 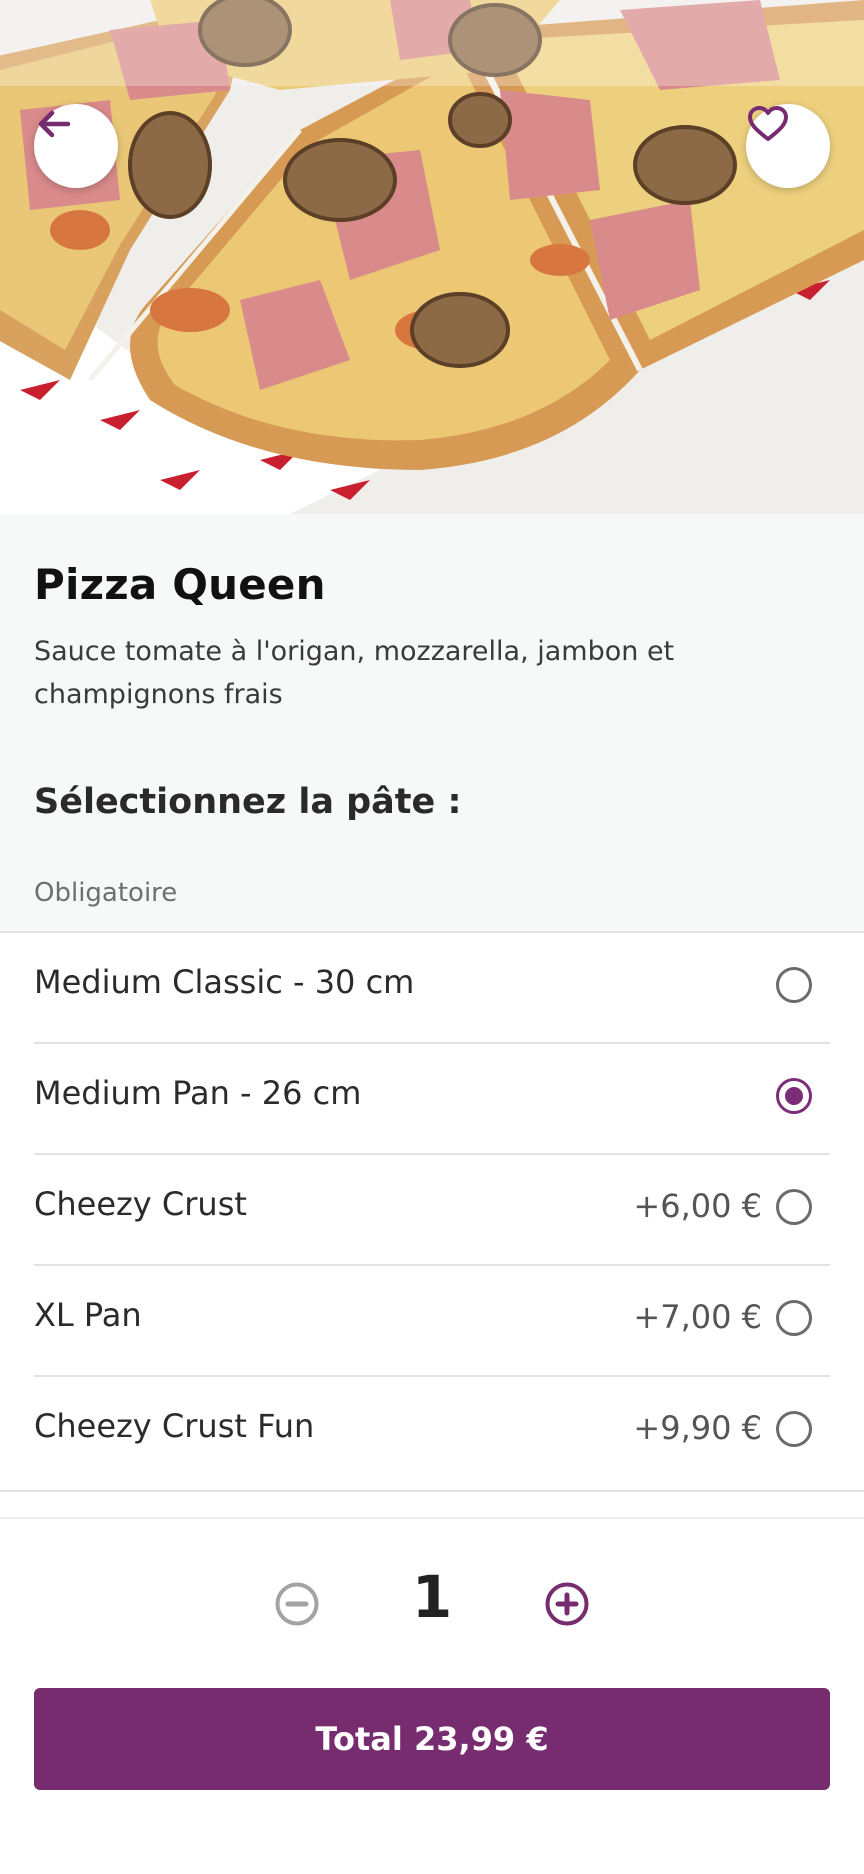 What do you see at coordinates (248, 802) in the screenshot?
I see `crust-section-title: Sélectionnez la pâte :` at bounding box center [248, 802].